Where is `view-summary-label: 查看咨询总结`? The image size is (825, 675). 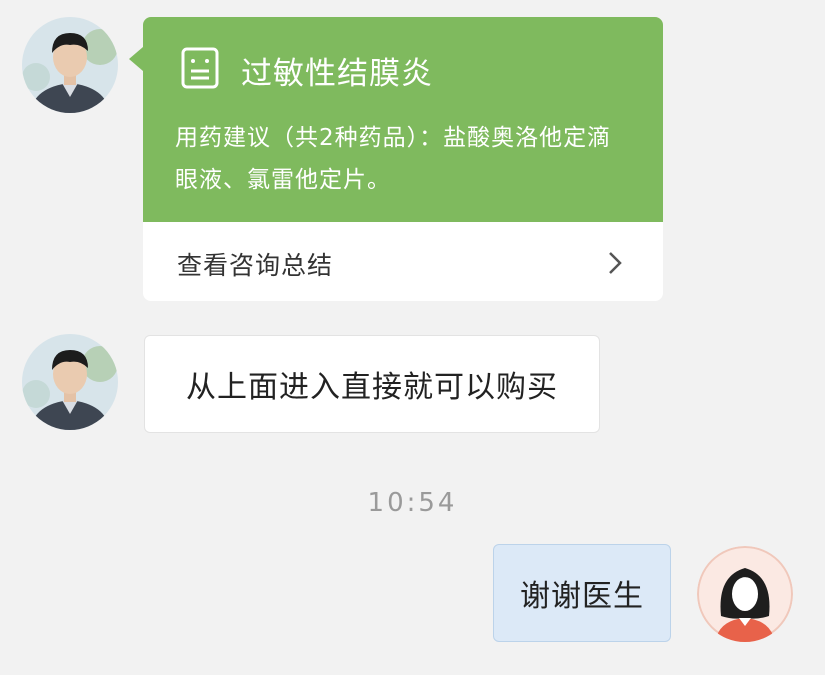 view-summary-label: 查看咨询总结 is located at coordinates (255, 265).